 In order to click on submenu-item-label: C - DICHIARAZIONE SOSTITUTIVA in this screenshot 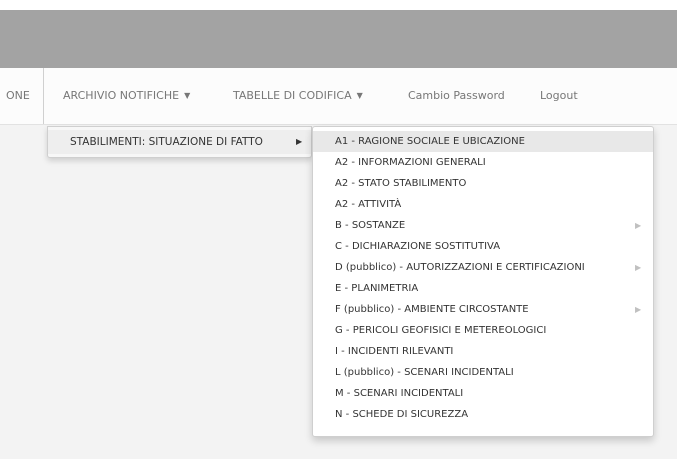, I will do `click(418, 246)`.